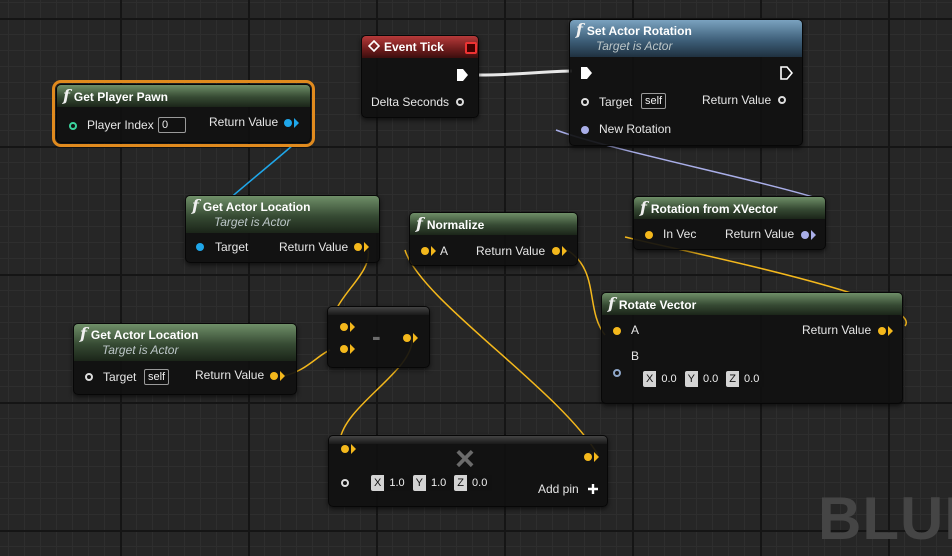 This screenshot has height=556, width=952. Describe the element at coordinates (73, 126) in the screenshot. I see `player-index-pin` at that location.